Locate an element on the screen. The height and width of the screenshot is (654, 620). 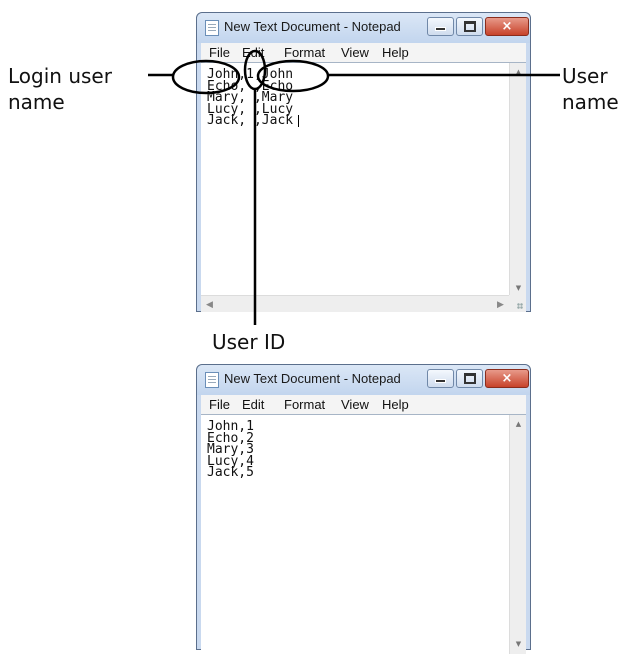
user-id-label: User ID is located at coordinates (249, 342).